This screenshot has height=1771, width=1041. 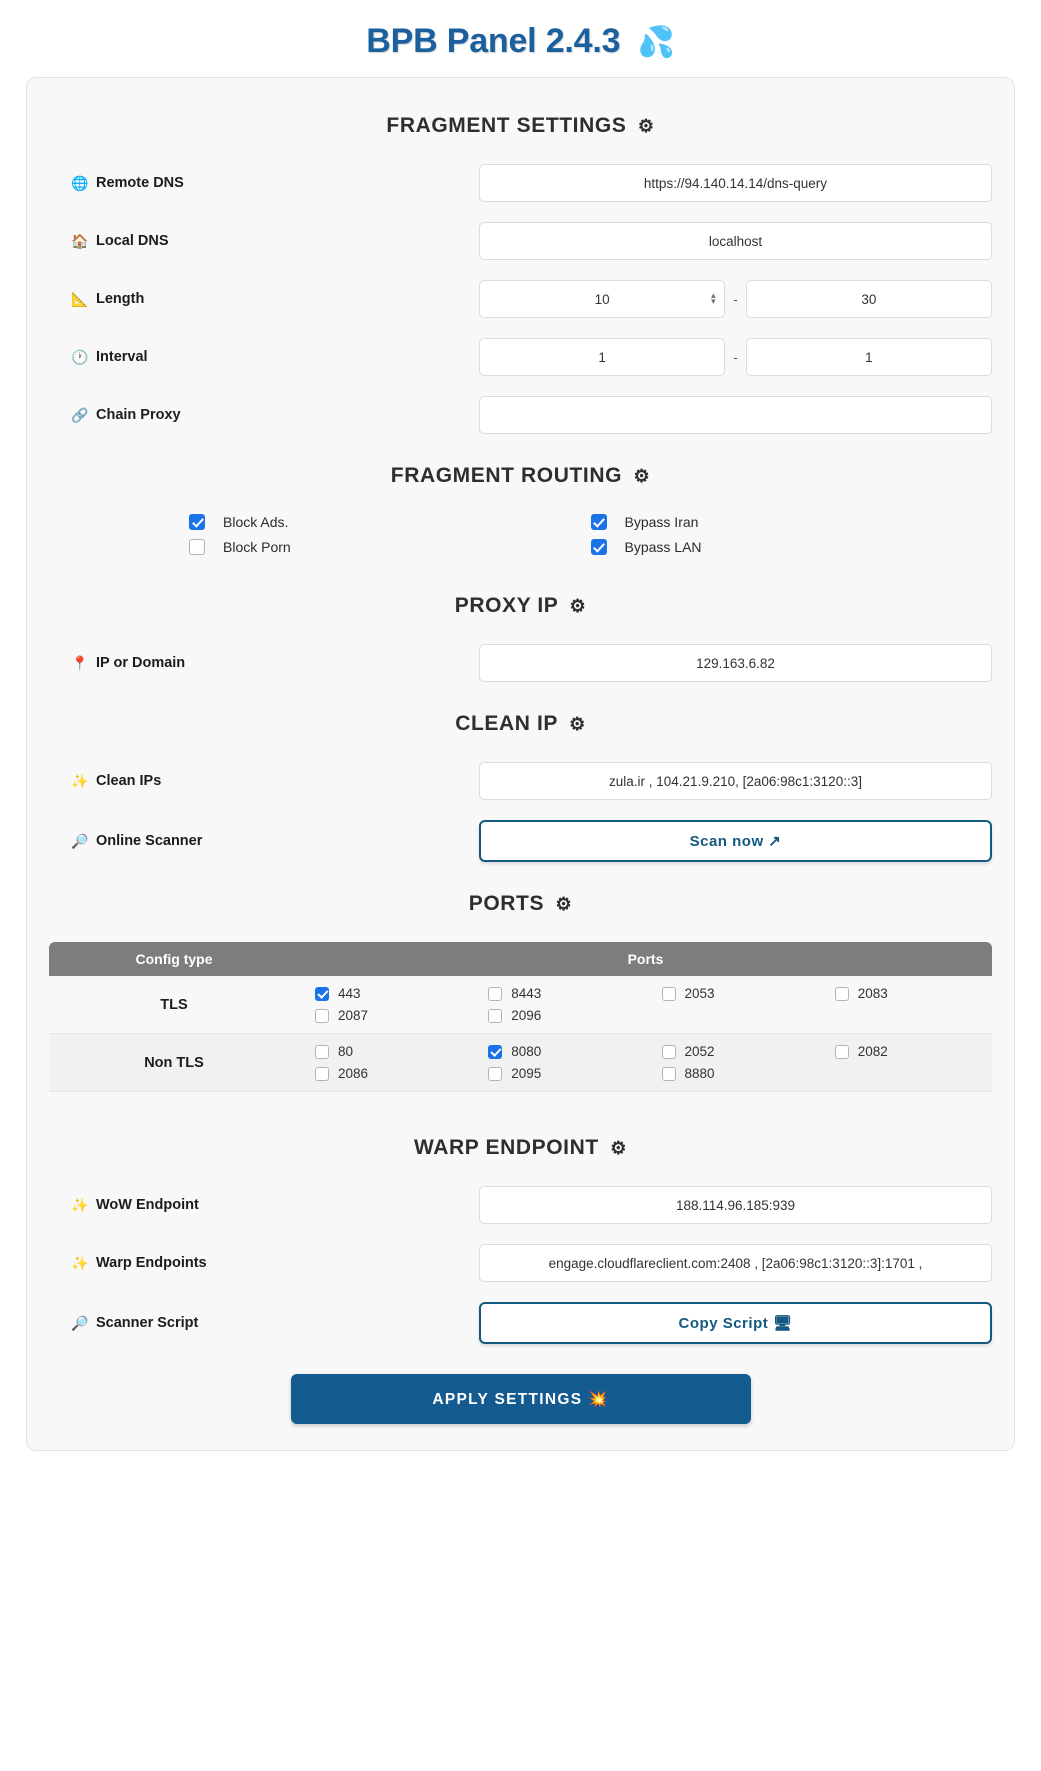 I want to click on scan-now-button: Scan now ↗, so click(x=735, y=841).